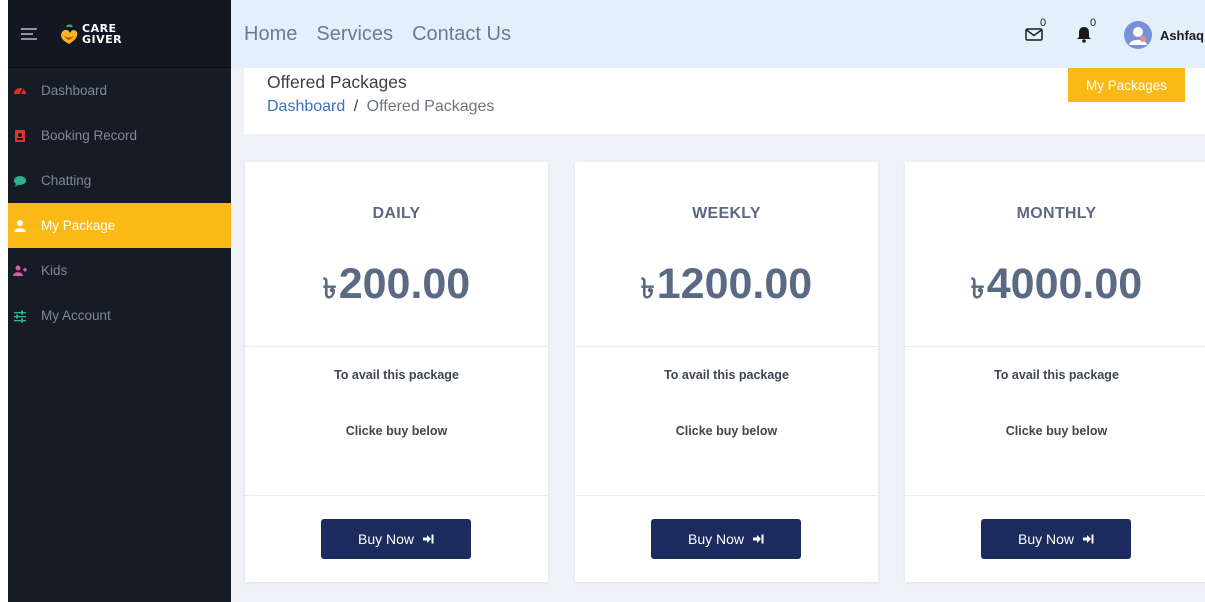  Describe the element at coordinates (461, 34) in the screenshot. I see `nav-link-contact-us: Contact Us` at that location.